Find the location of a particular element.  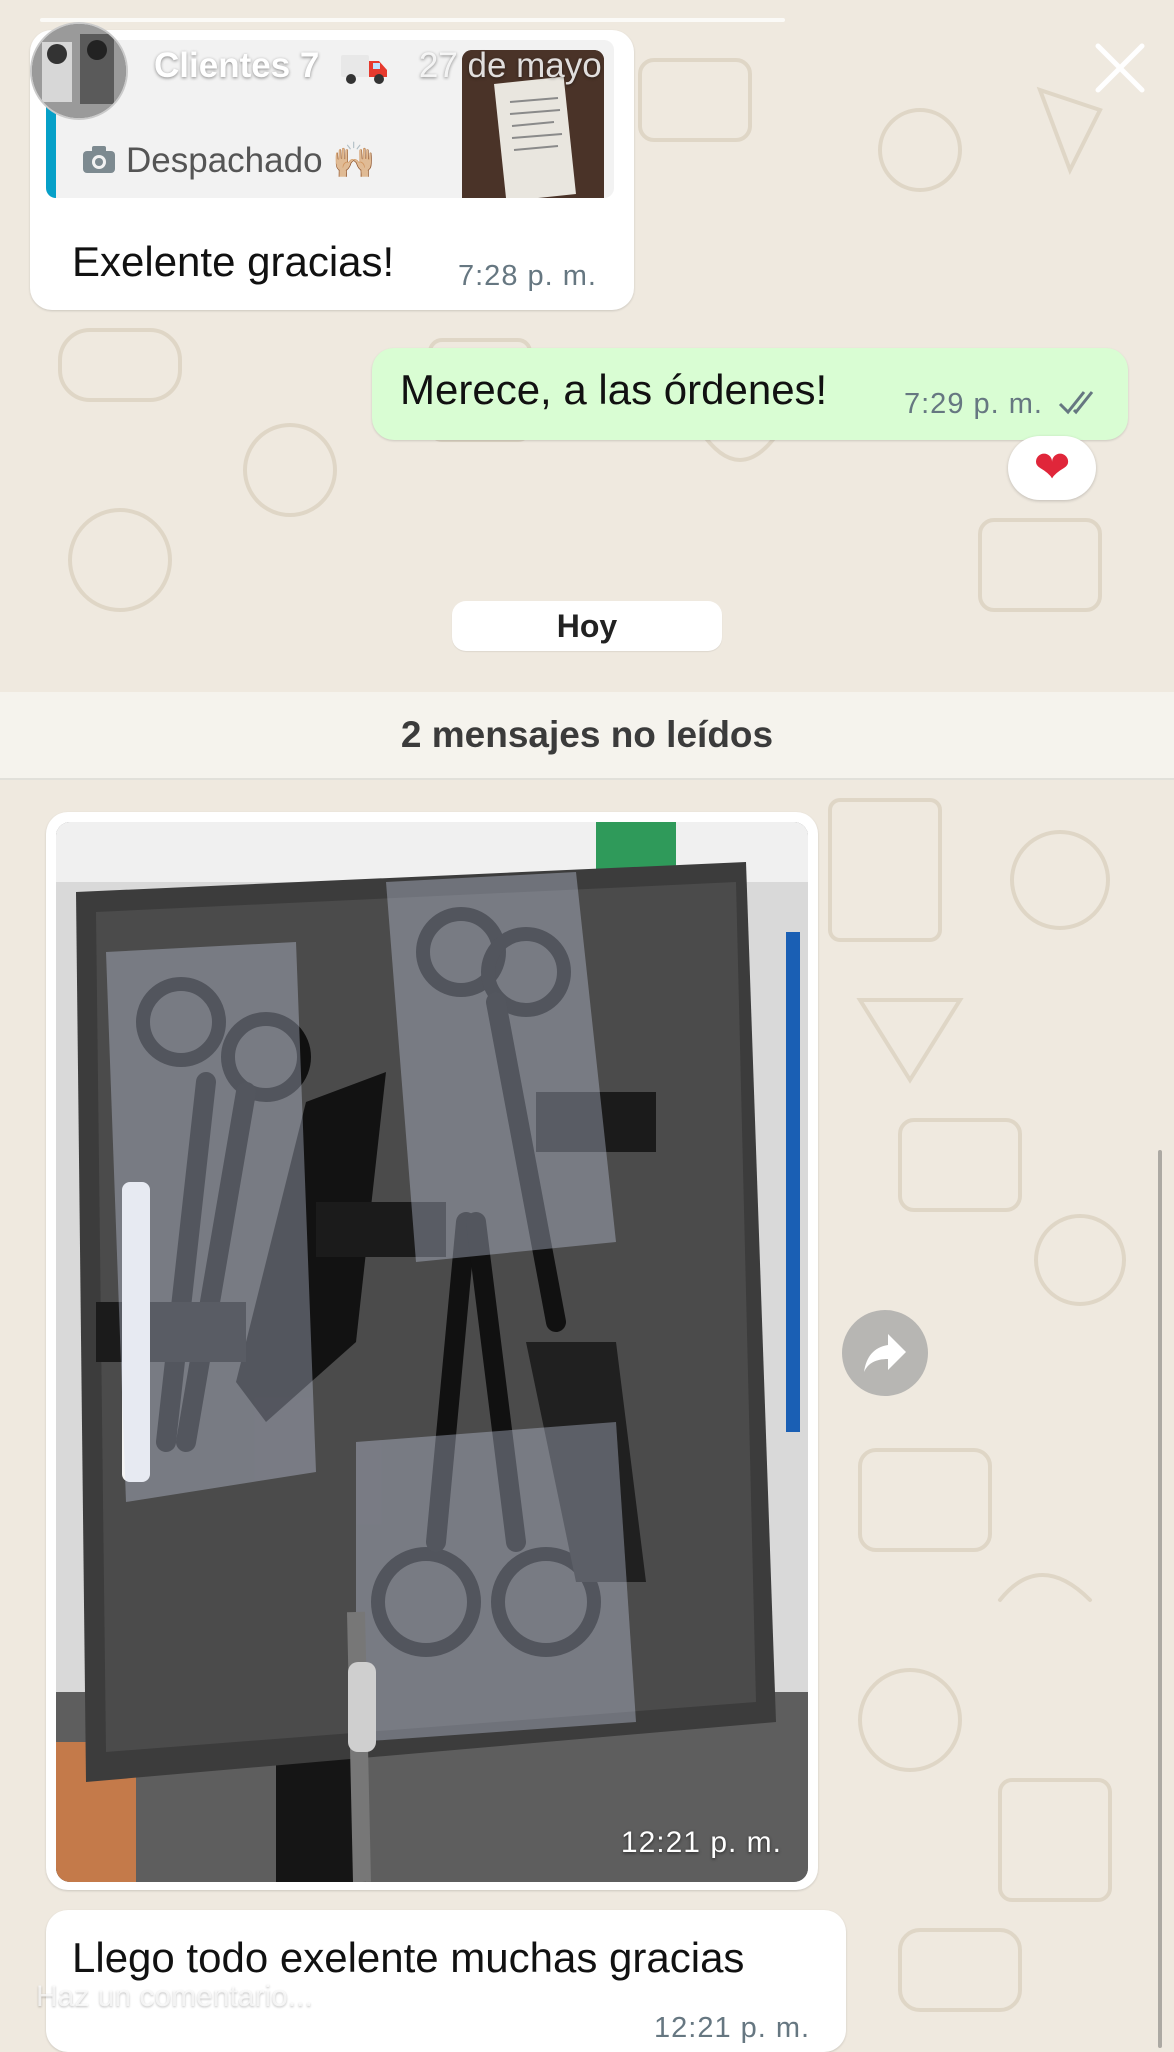

story-title: Clientes 7 27 de mayo is located at coordinates (378, 66).